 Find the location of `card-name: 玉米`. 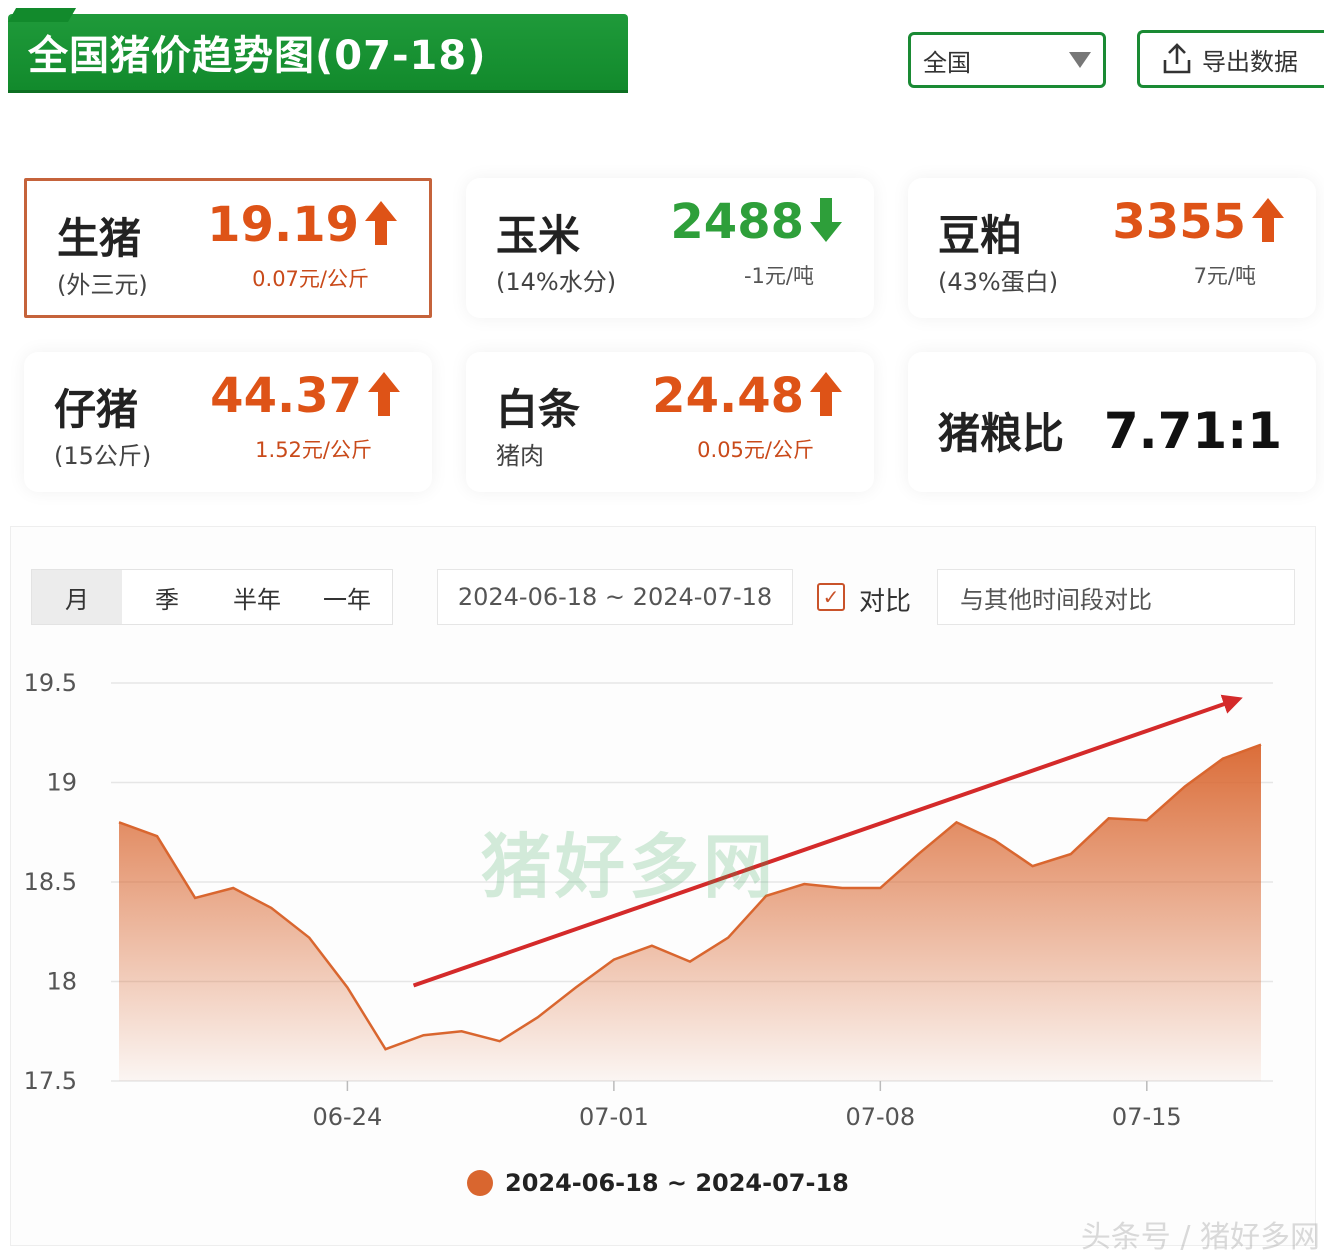

card-name: 玉米 is located at coordinates (538, 235).